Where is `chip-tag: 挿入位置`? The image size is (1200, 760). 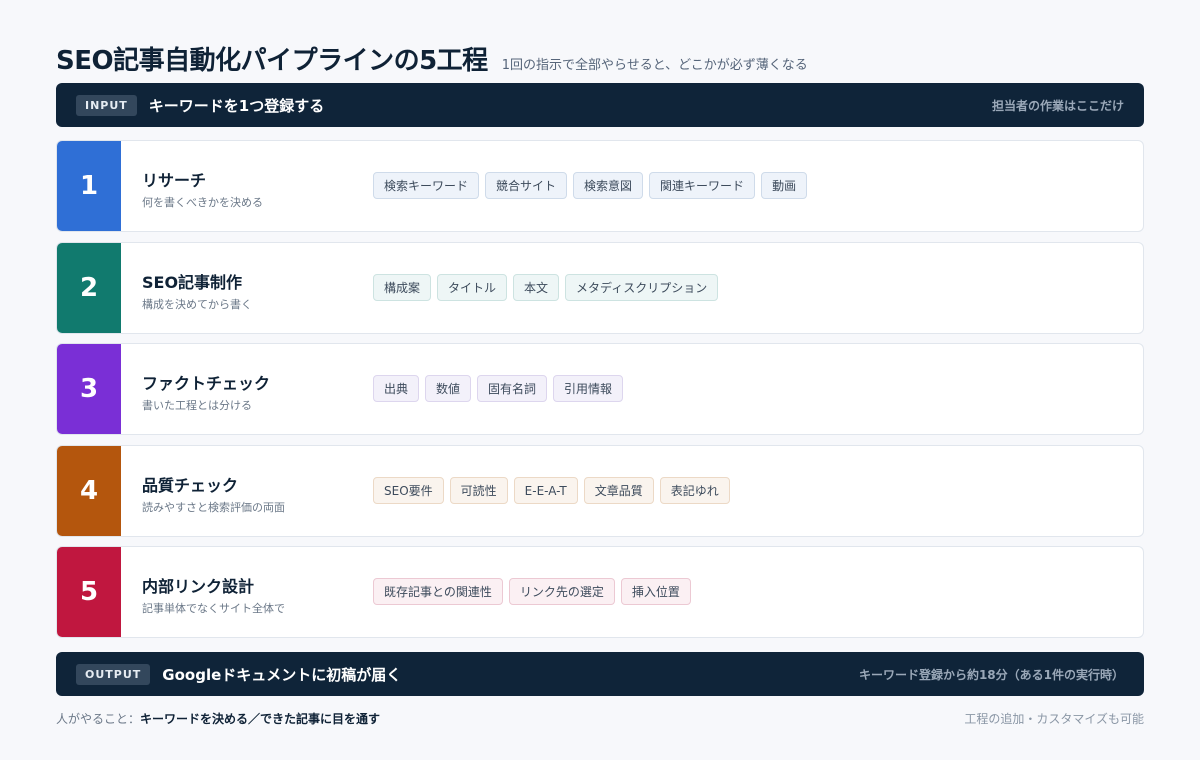 chip-tag: 挿入位置 is located at coordinates (655, 591).